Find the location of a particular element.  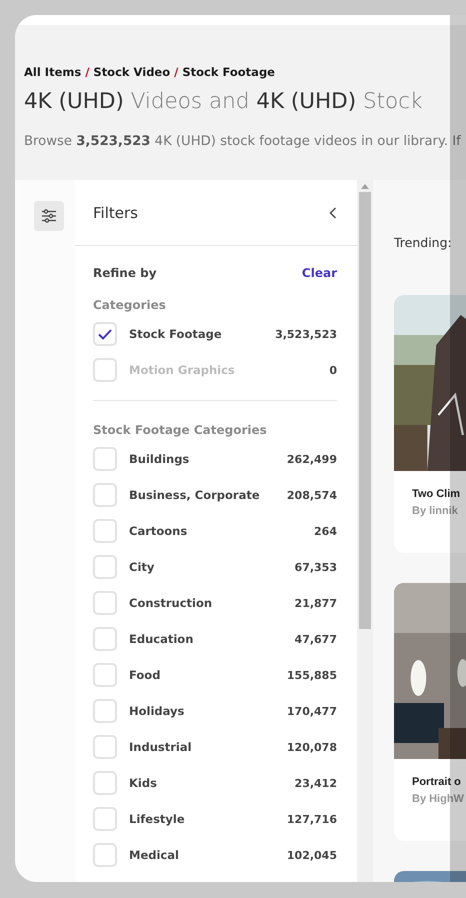

video-author: By linnik is located at coordinates (435, 511).